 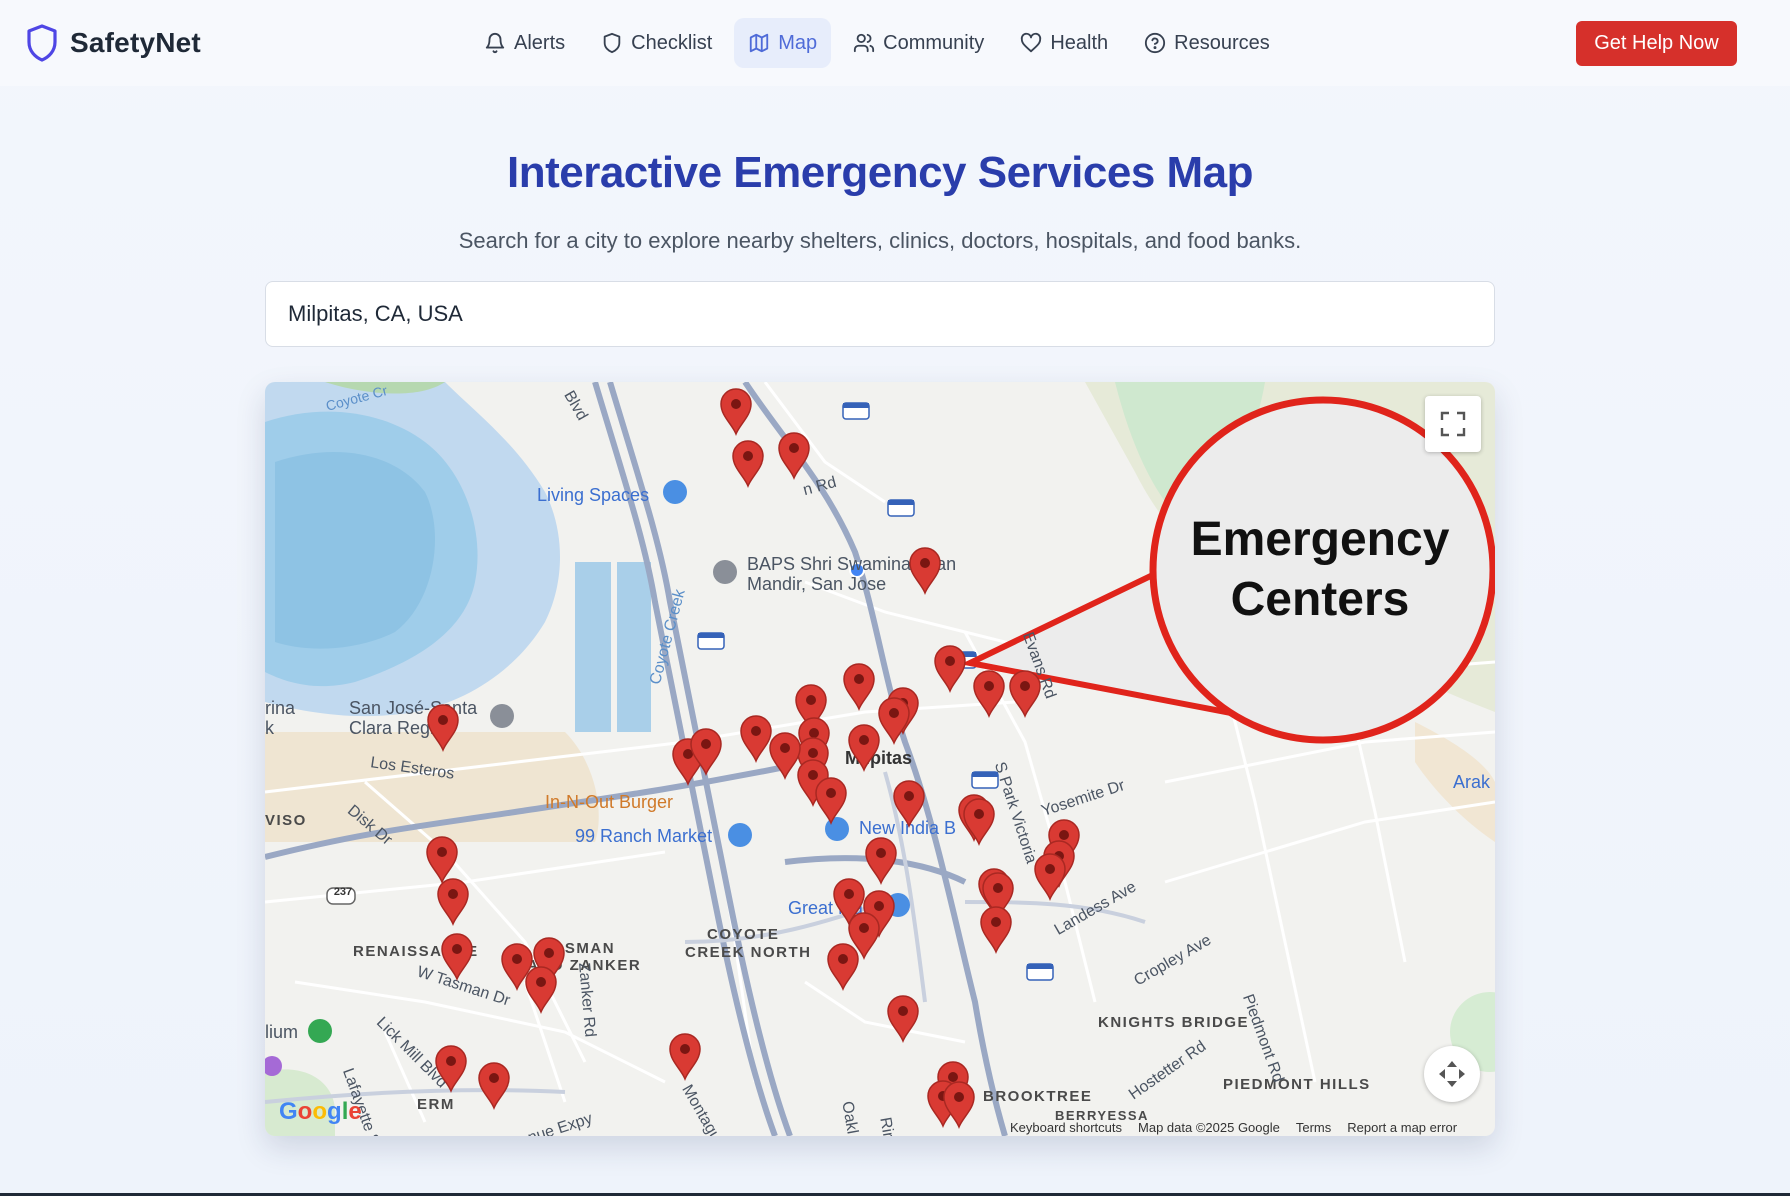 What do you see at coordinates (1209, 1127) in the screenshot?
I see `map-data-text: Map data ©2025 Google` at bounding box center [1209, 1127].